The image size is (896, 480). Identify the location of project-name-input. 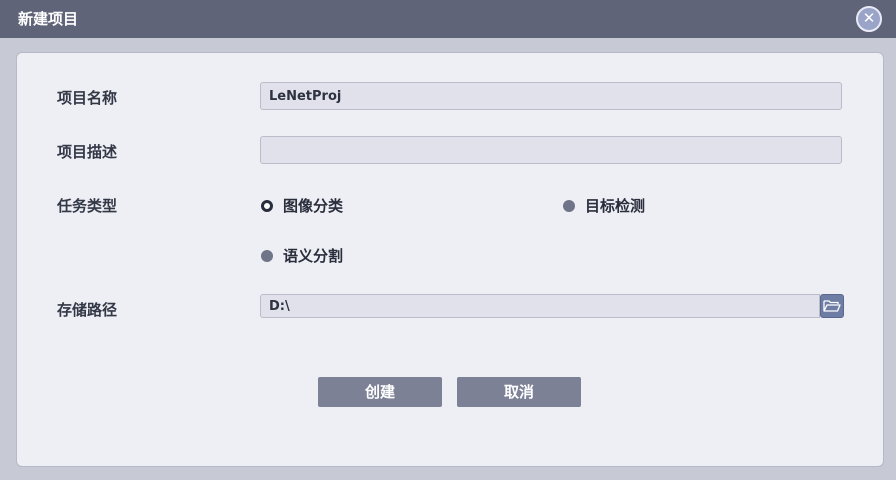
(551, 96).